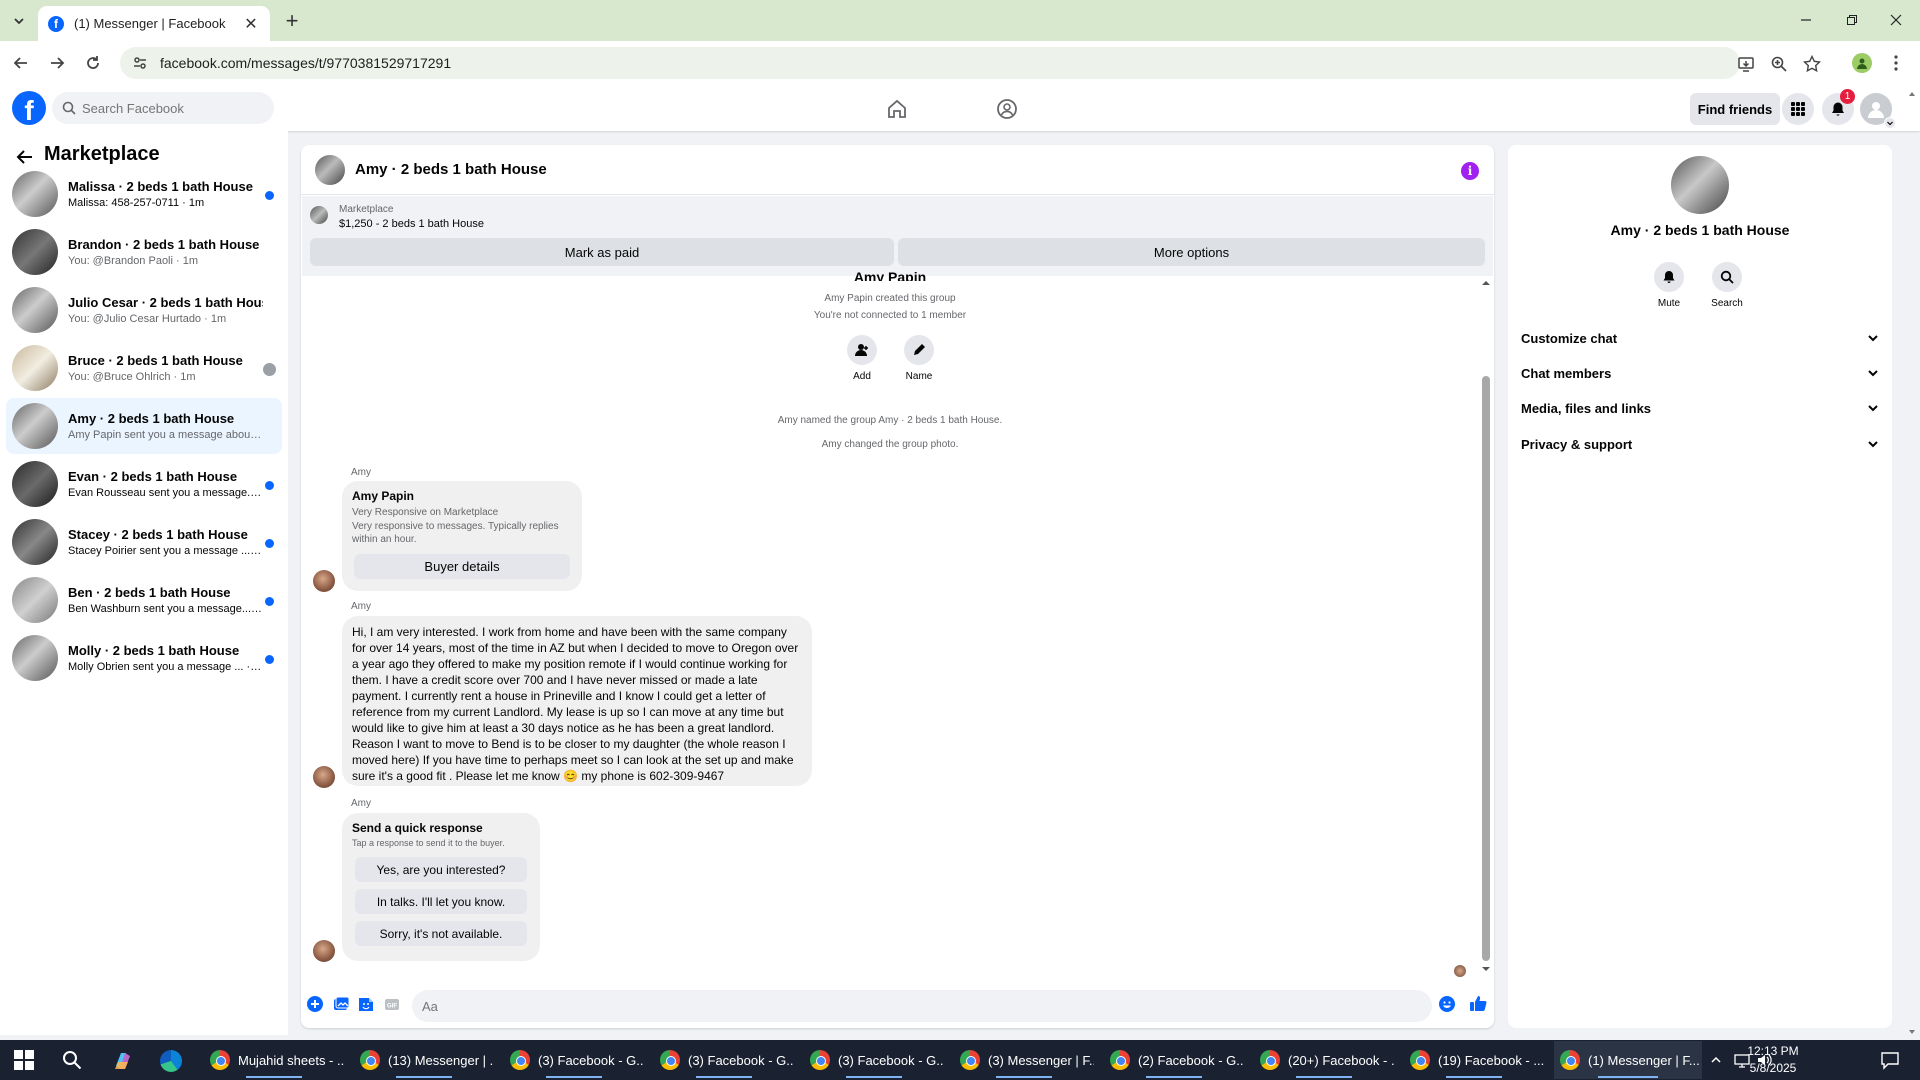  What do you see at coordinates (1447, 1004) in the screenshot?
I see `emoji-icon` at bounding box center [1447, 1004].